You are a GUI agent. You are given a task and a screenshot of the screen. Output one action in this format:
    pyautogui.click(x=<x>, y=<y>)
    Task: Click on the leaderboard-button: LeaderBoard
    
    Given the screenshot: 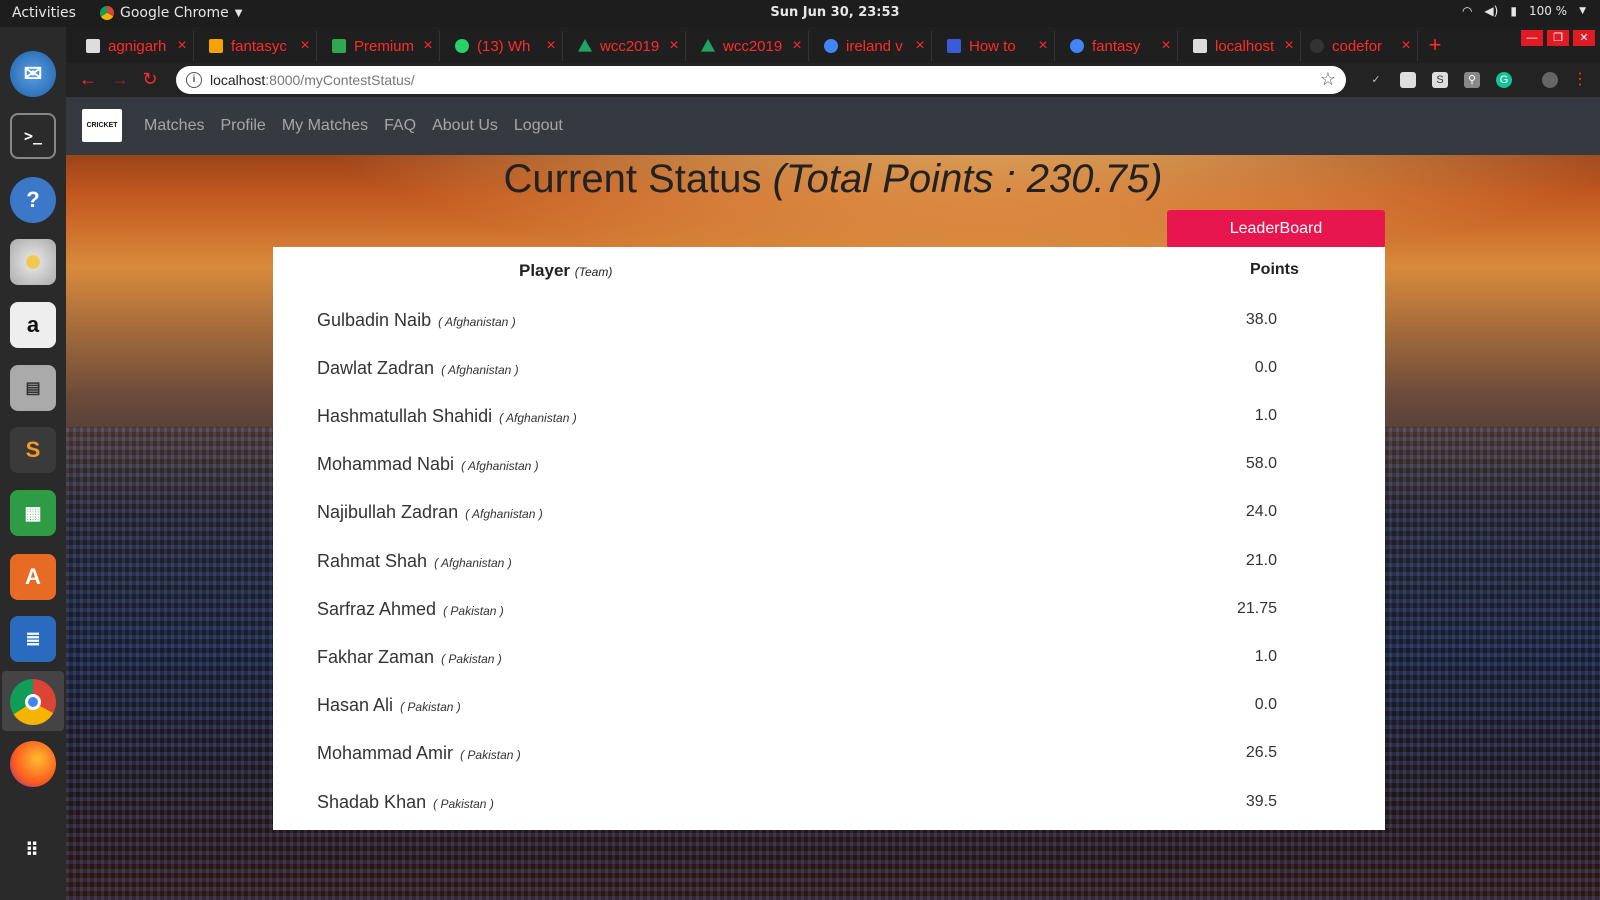 What is the action you would take?
    pyautogui.click(x=1276, y=229)
    